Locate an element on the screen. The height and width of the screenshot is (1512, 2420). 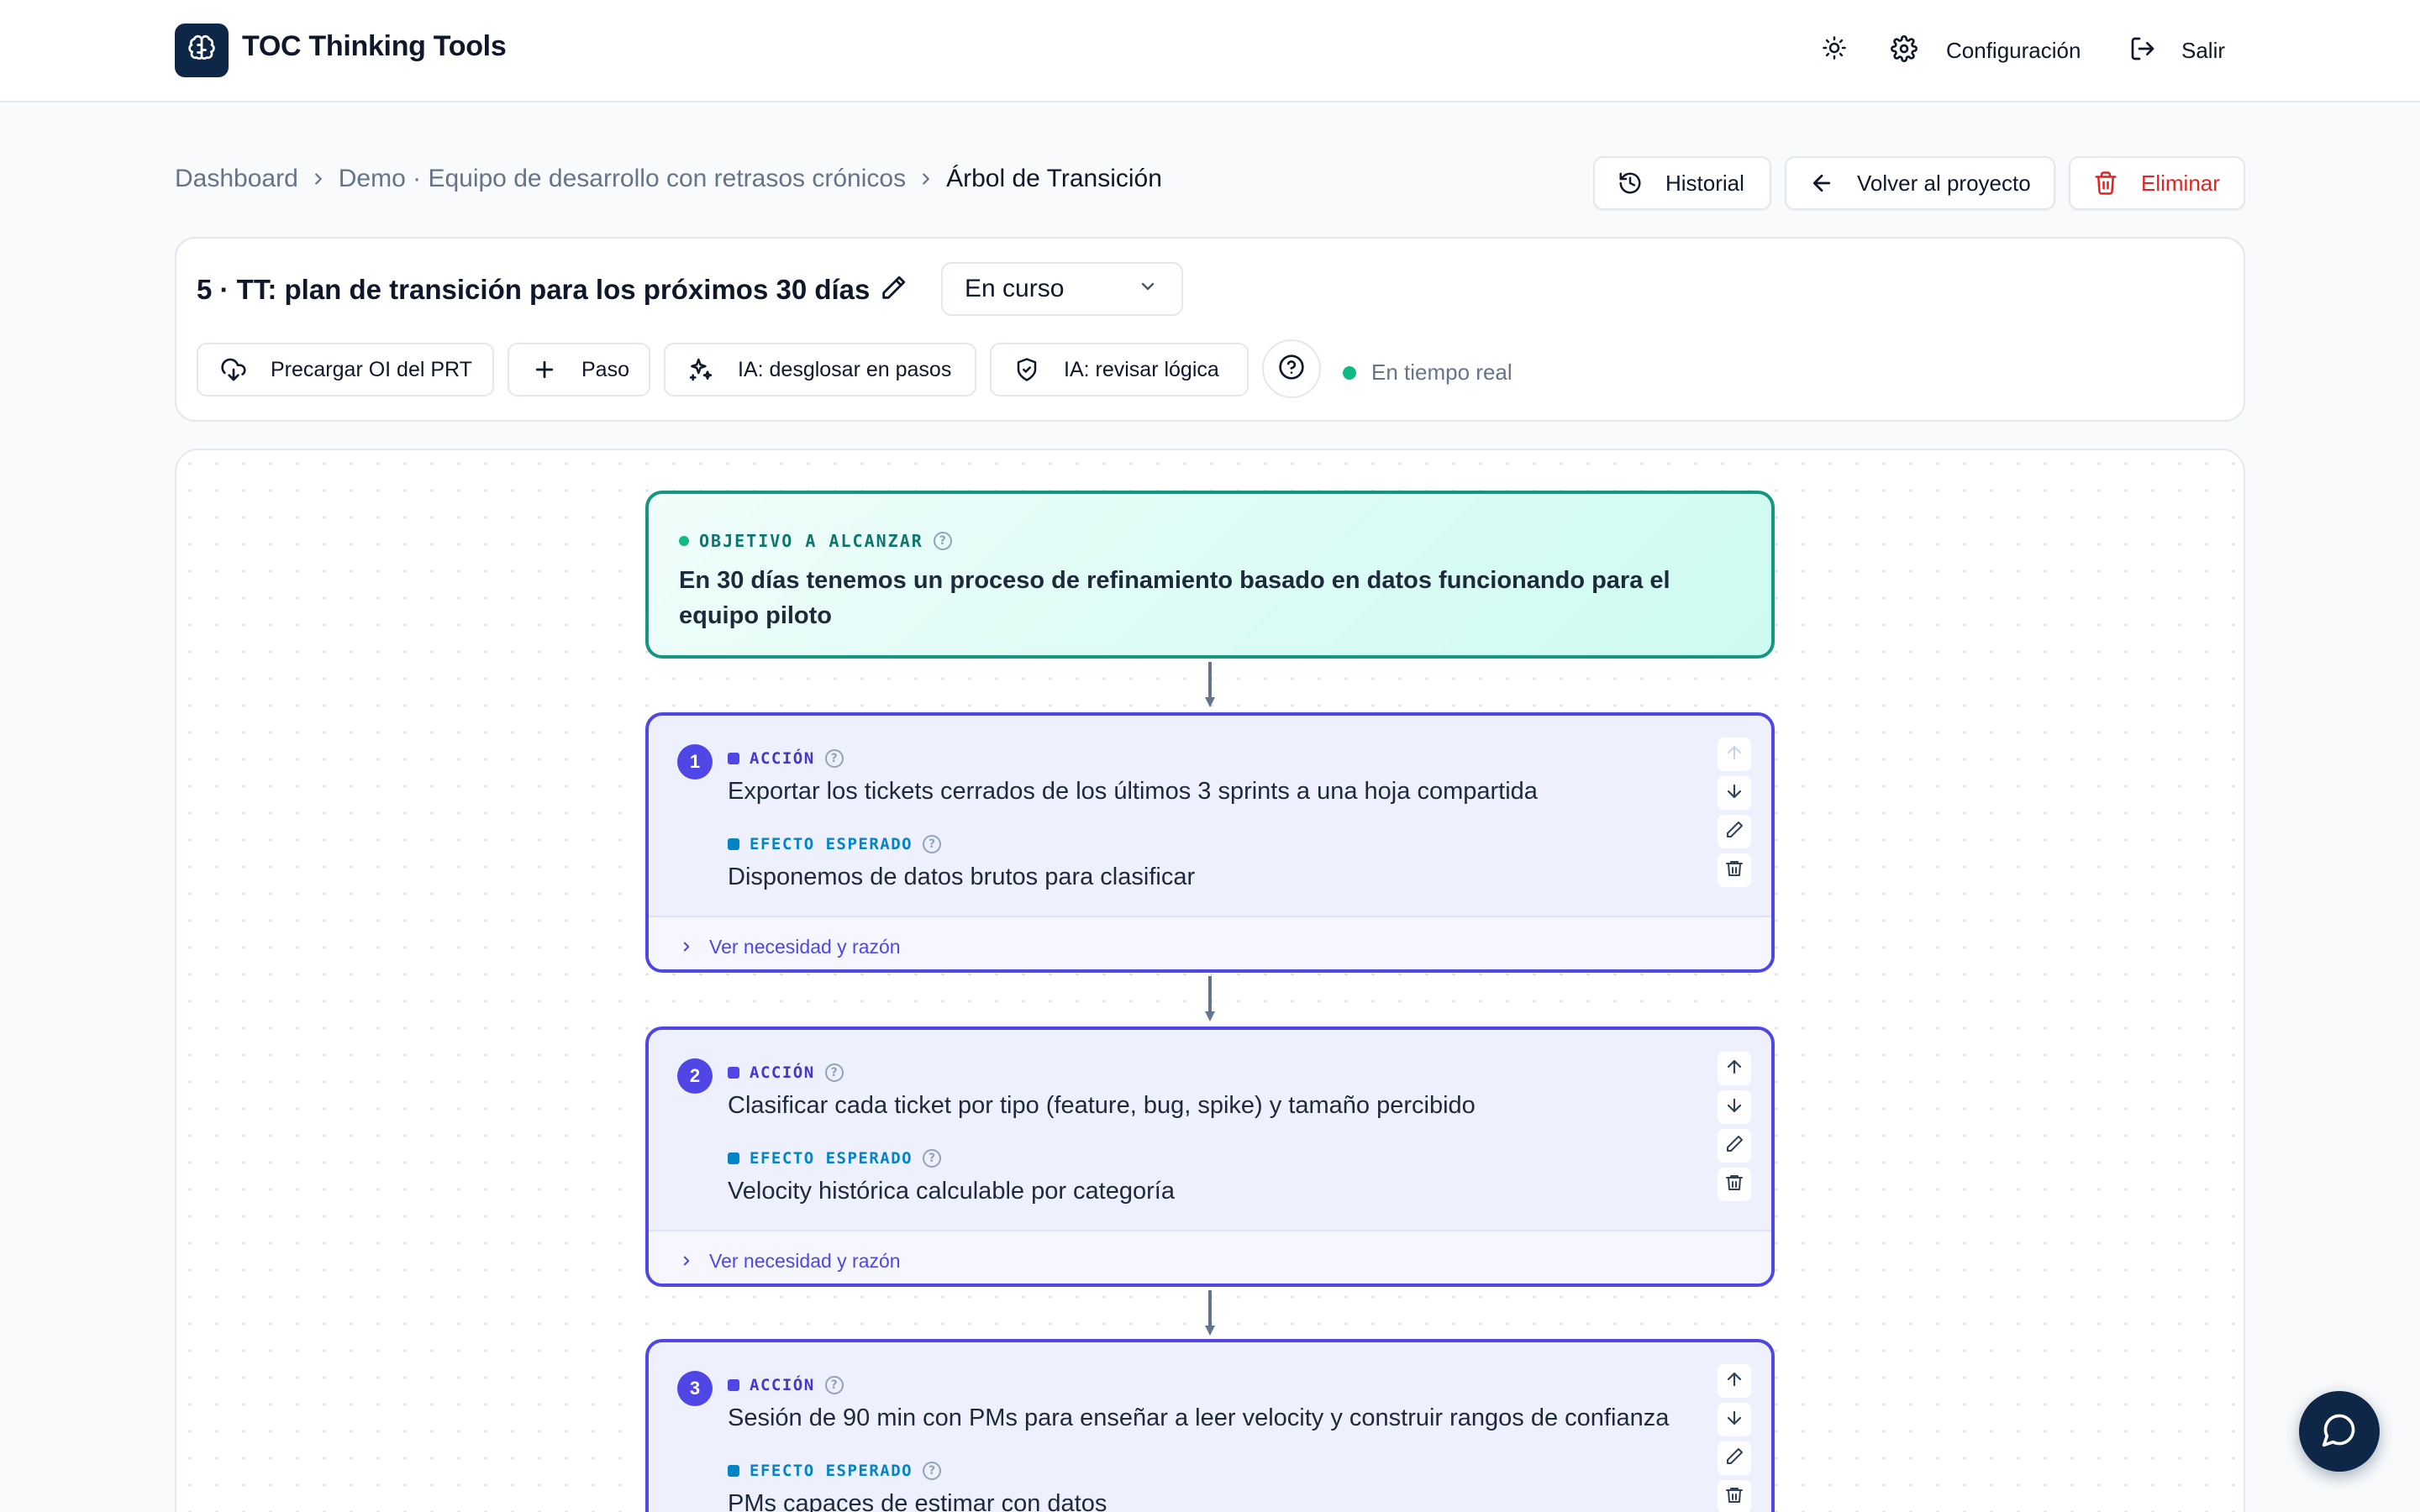
ai-review-button: IA: revisar lógica is located at coordinates (1119, 369).